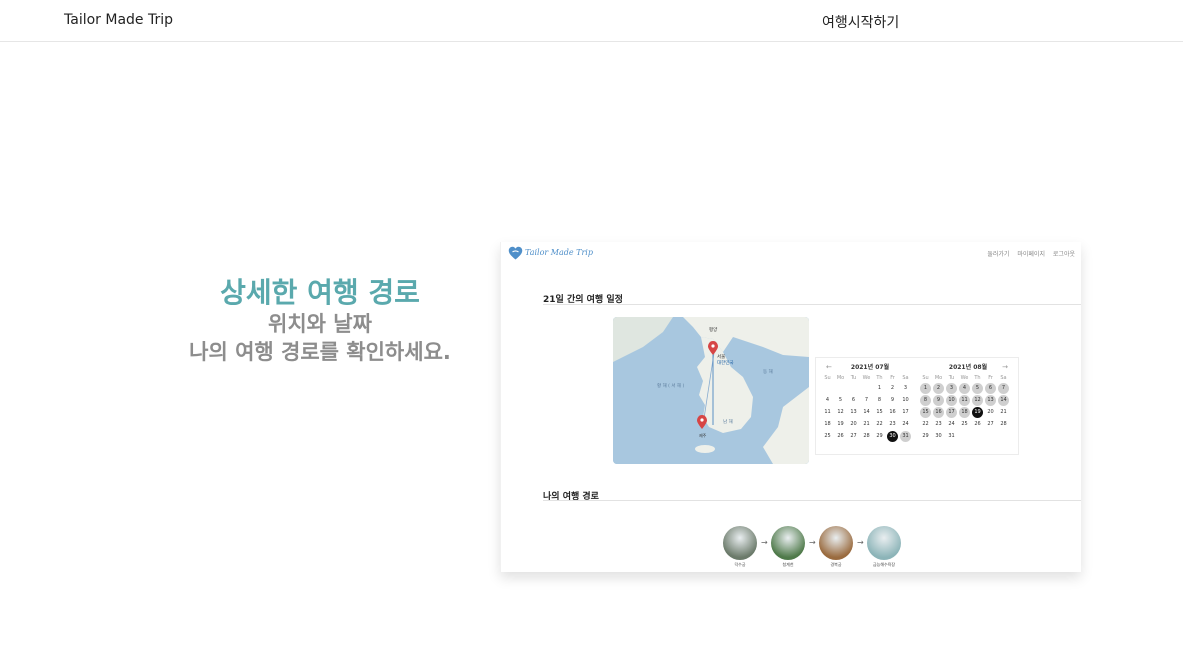 The height and width of the screenshot is (670, 1183). Describe the element at coordinates (725, 362) in the screenshot. I see `map-label-korea: 대한민국` at that location.